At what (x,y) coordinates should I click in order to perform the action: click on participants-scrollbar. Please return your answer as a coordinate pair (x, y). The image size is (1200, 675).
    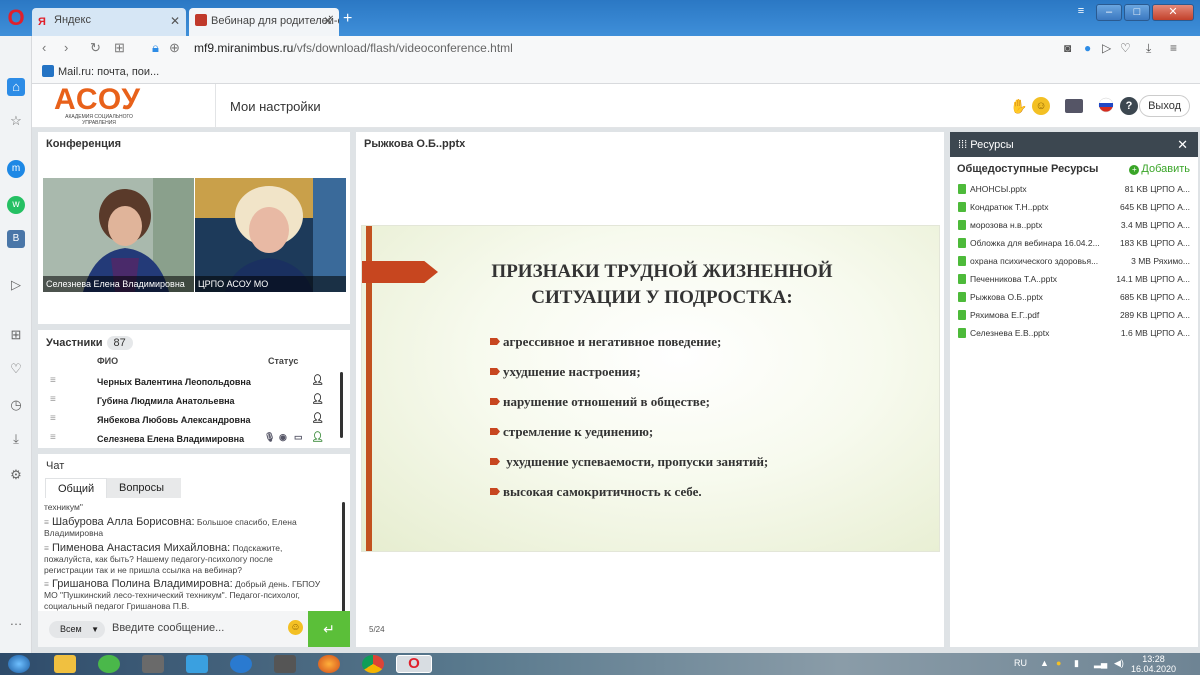
    Looking at the image, I should click on (341, 405).